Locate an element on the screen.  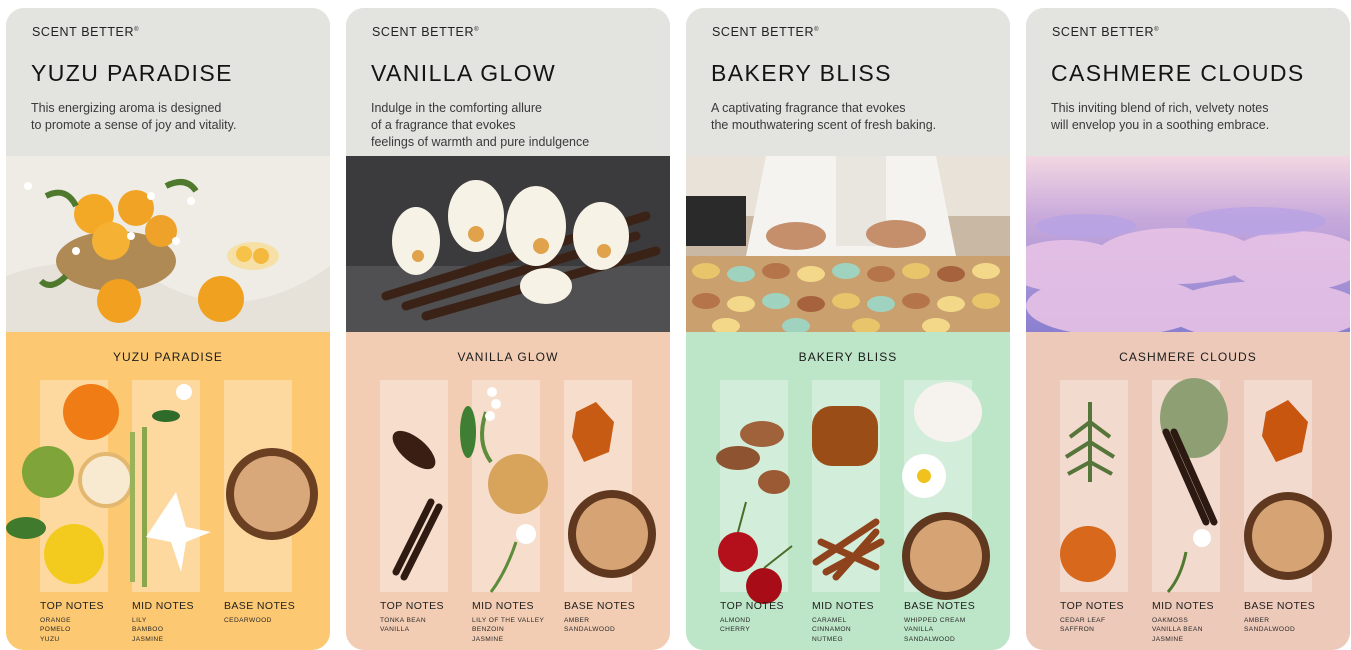
notes-title: YUZU PARADISE is located at coordinates (168, 357).